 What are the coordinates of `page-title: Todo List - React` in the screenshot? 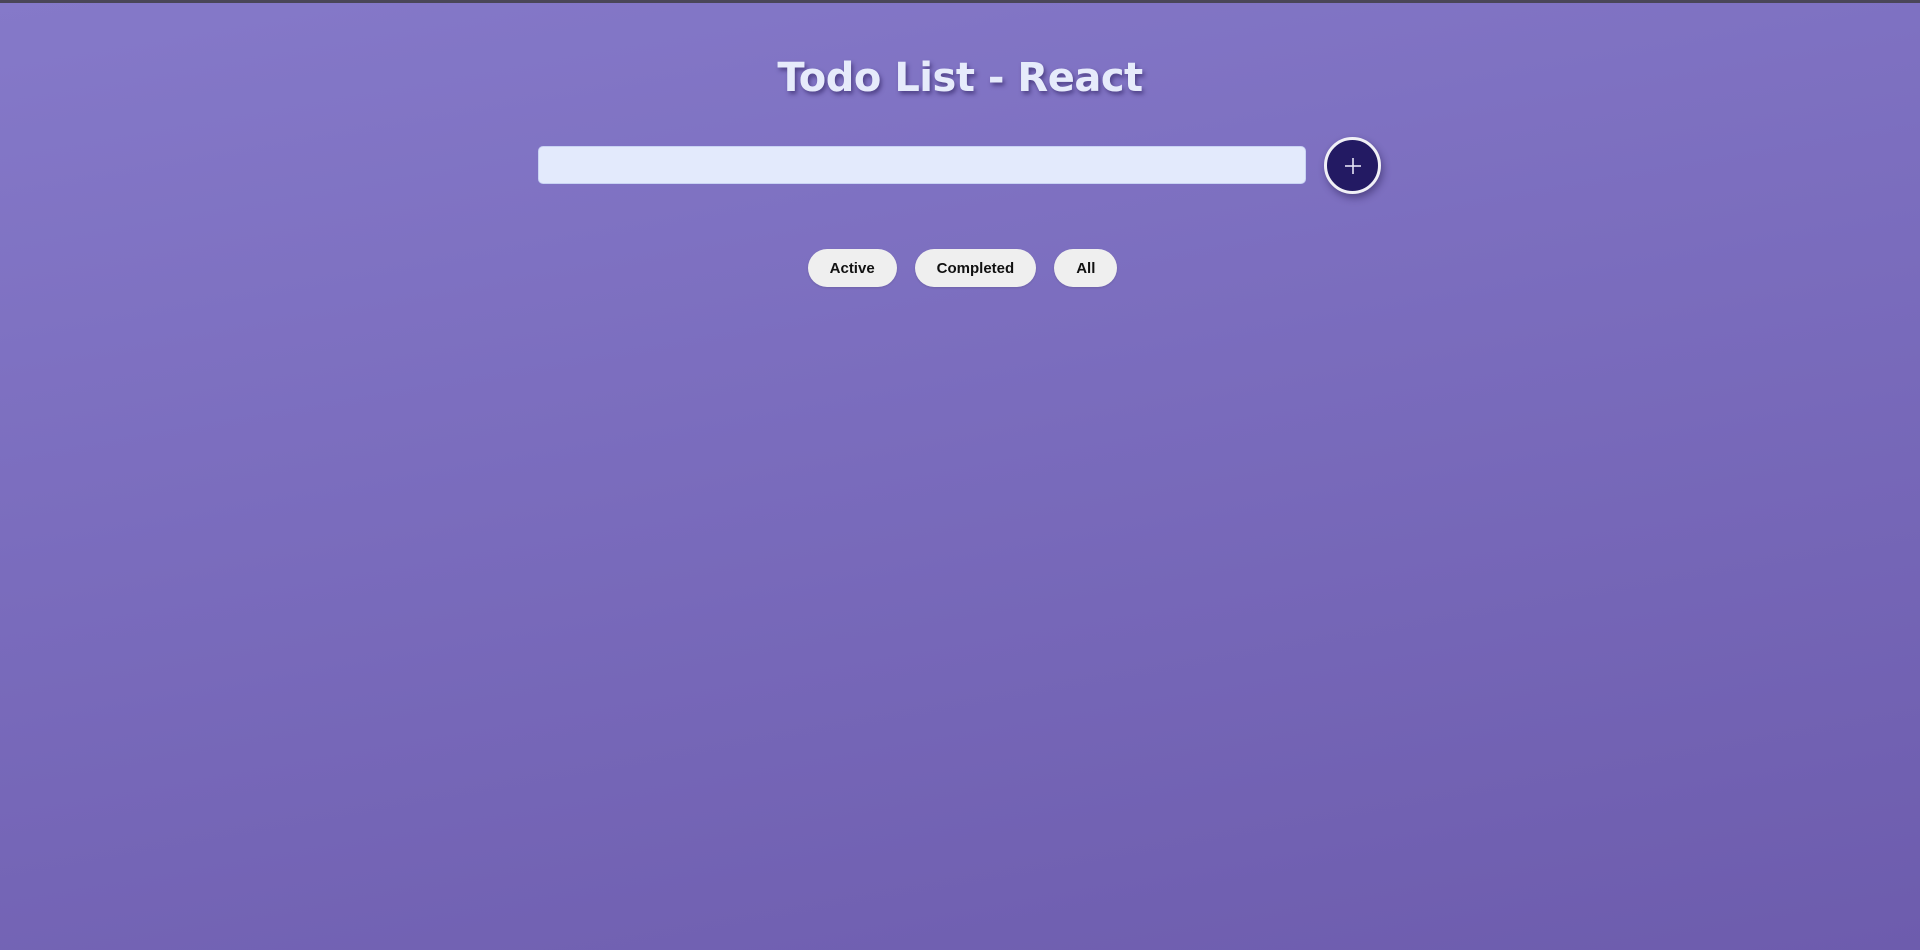 It's located at (960, 78).